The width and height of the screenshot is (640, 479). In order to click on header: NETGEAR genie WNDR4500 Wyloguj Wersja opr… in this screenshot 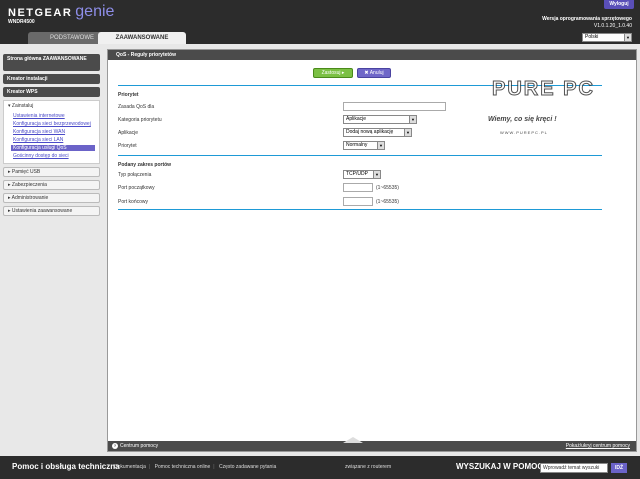, I will do `click(320, 22)`.